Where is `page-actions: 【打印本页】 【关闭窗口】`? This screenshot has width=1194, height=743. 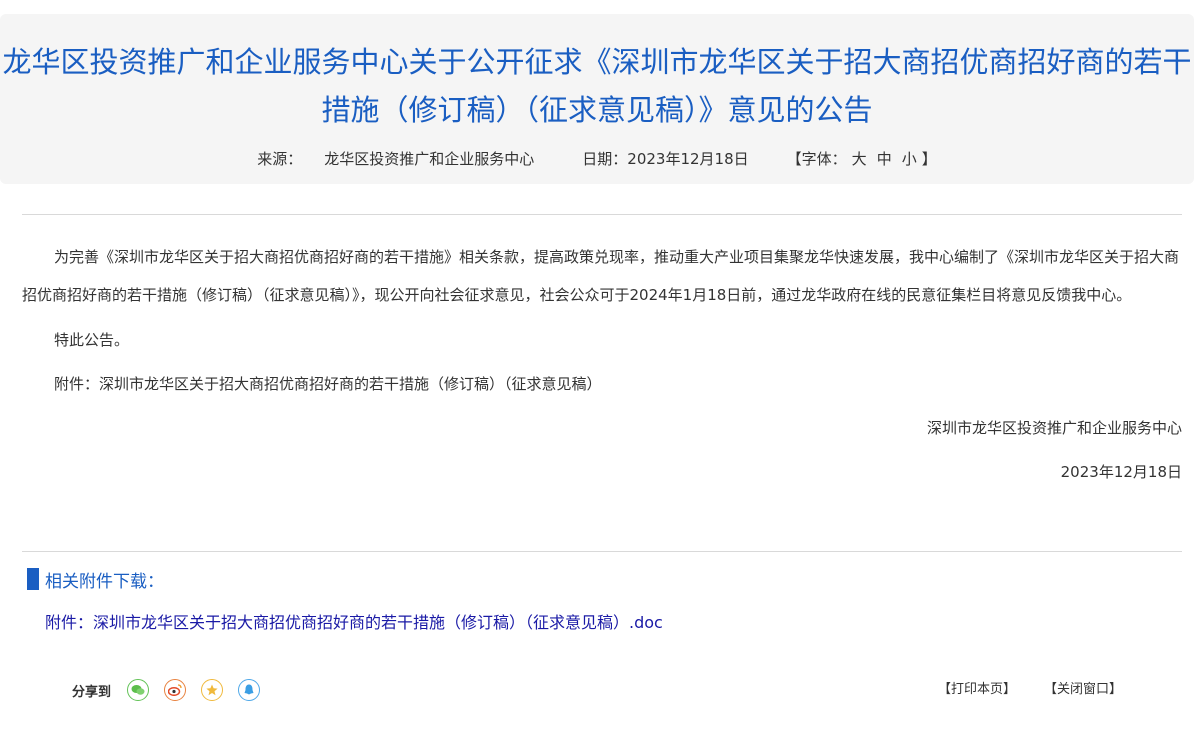
page-actions: 【打印本页】 【关闭窗口】 is located at coordinates (1030, 687).